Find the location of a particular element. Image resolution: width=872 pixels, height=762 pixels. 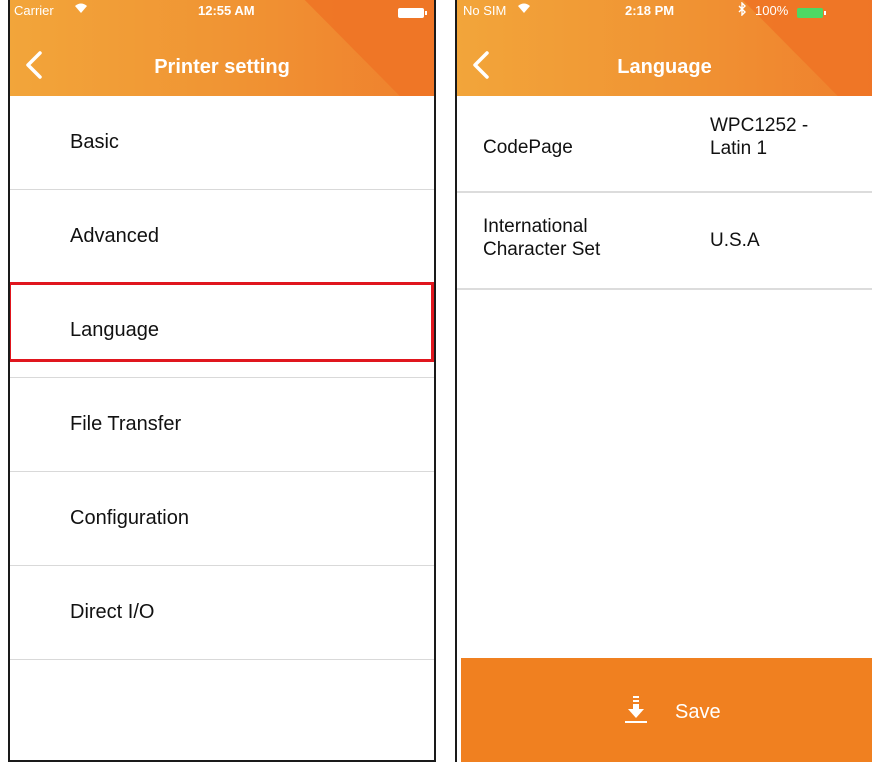

status-bar: Carrier 12:55 AM is located at coordinates (222, 11).